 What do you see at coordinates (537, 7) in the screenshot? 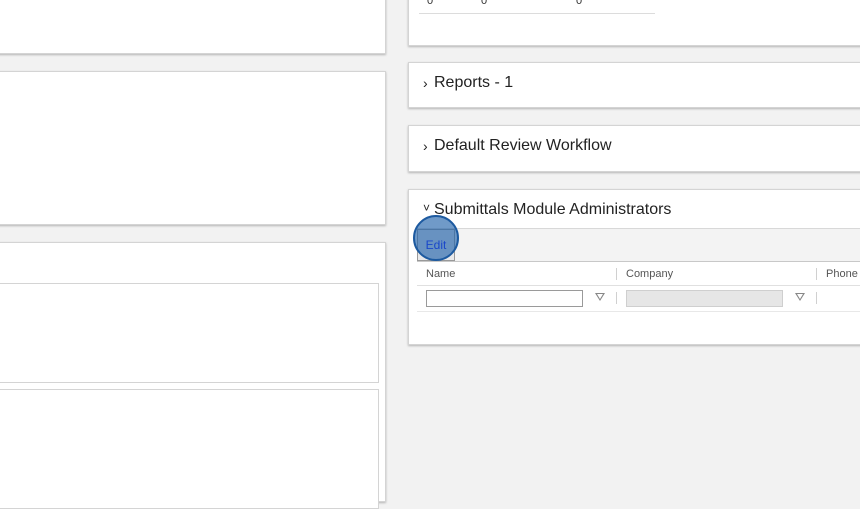
I see `values-row: 0 0 0` at bounding box center [537, 7].